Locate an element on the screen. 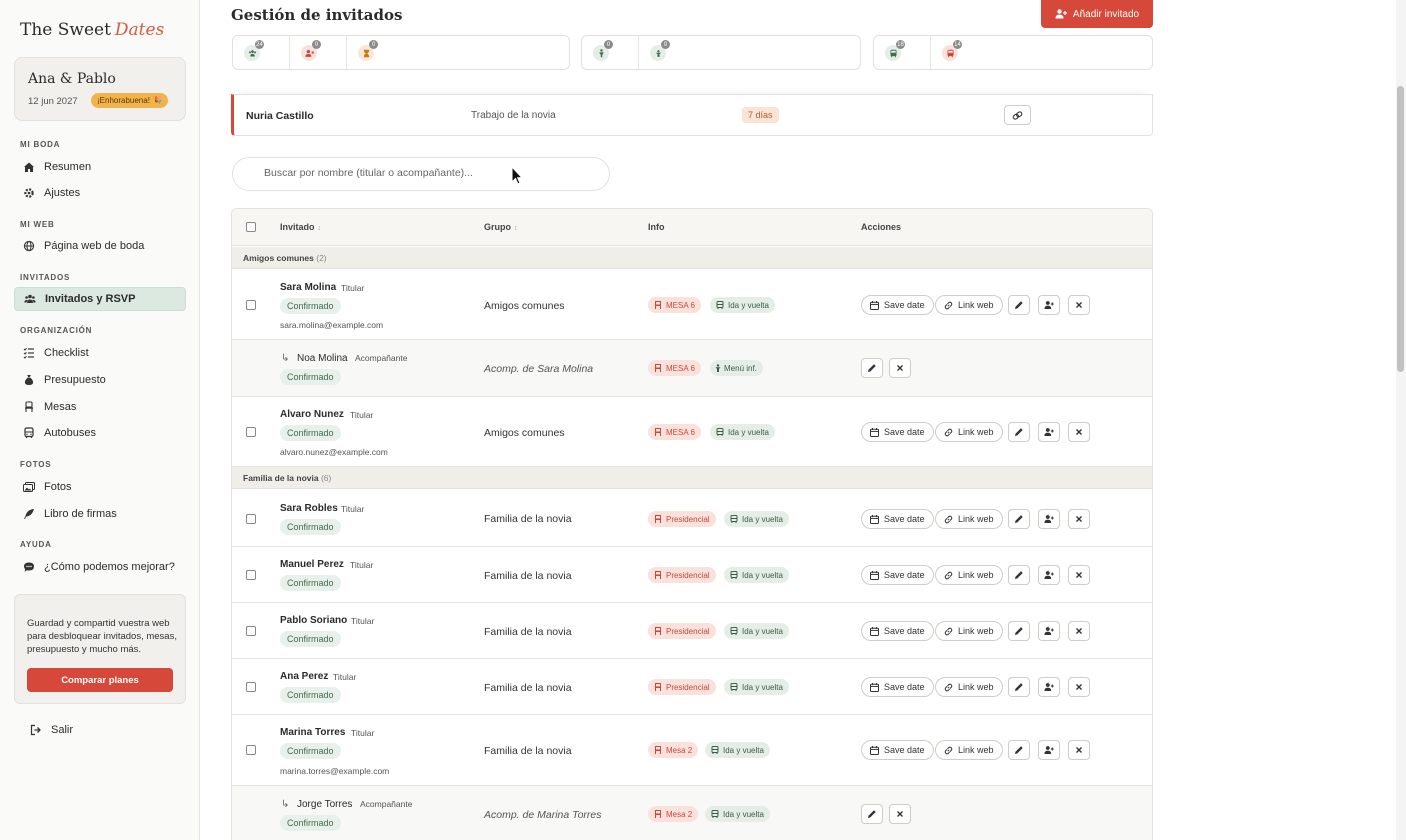 The height and width of the screenshot is (840, 1406). search-box is located at coordinates (421, 174).